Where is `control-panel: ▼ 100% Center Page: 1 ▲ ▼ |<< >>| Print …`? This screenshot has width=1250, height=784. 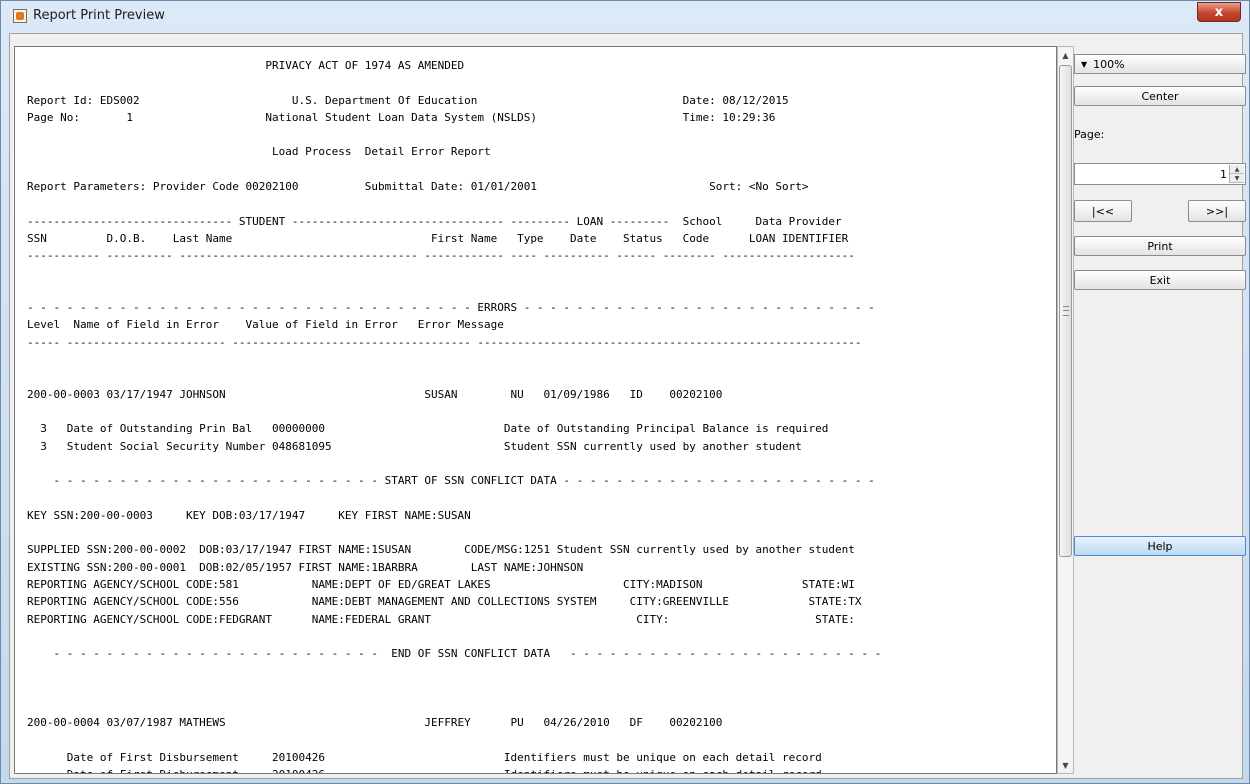 control-panel: ▼ 100% Center Page: 1 ▲ ▼ |<< >>| Print … is located at coordinates (1160, 411).